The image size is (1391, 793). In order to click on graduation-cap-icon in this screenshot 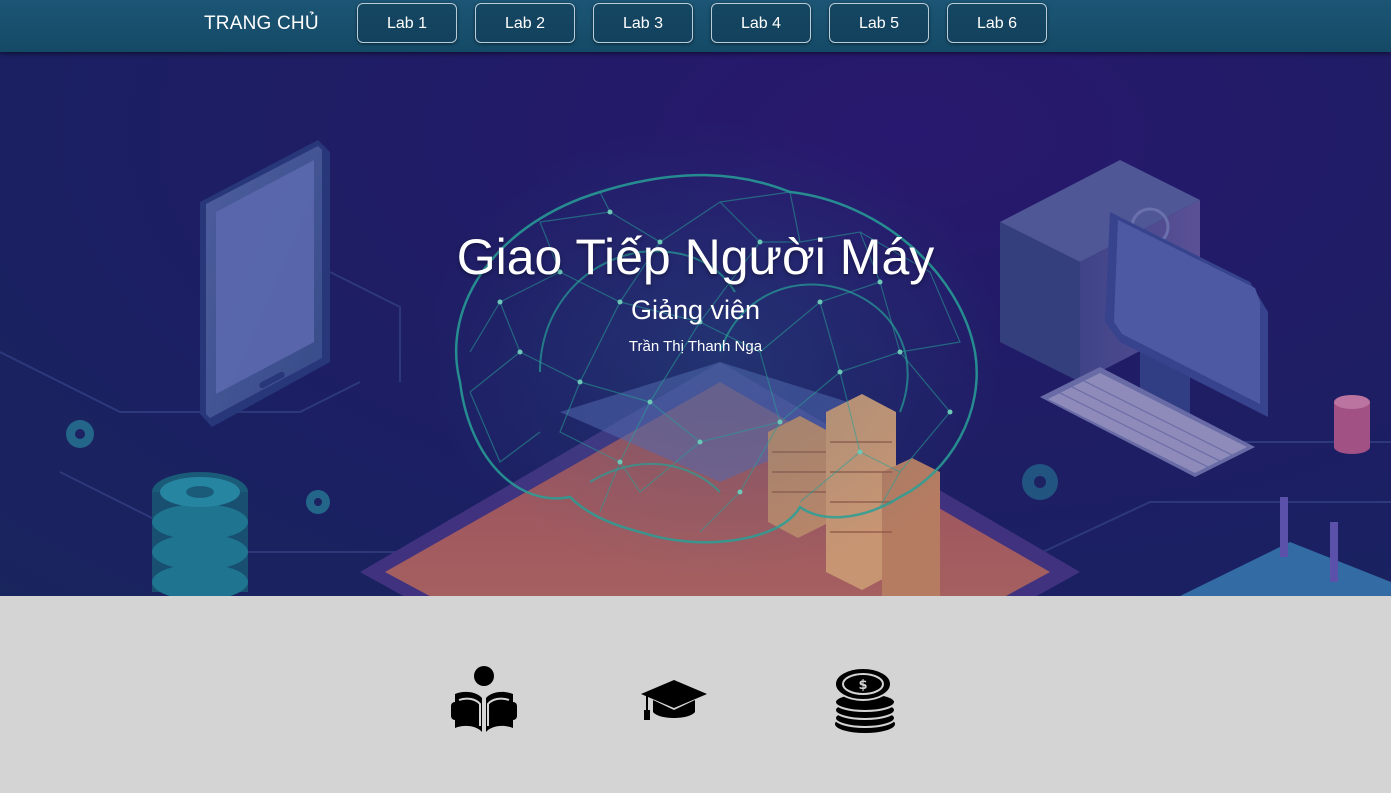, I will do `click(674, 700)`.